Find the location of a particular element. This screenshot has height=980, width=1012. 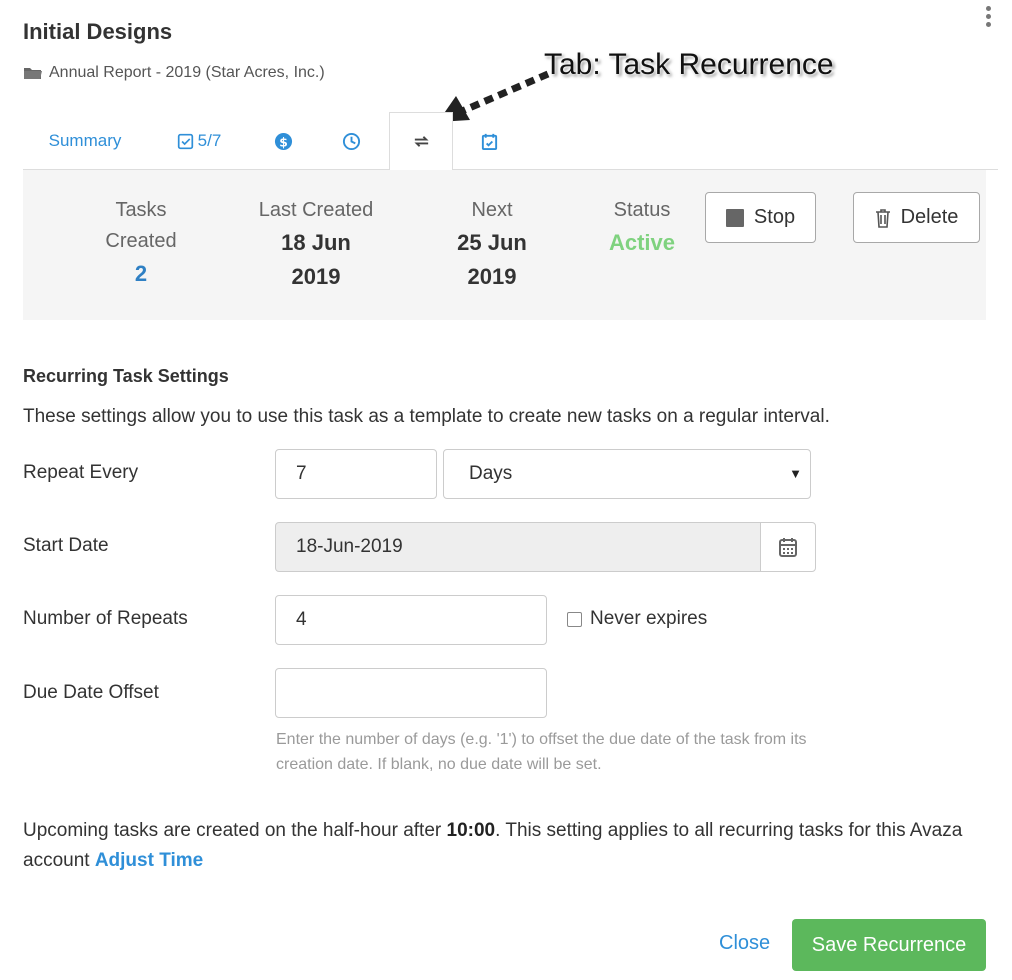

tab-checklist: 5/7 is located at coordinates (199, 141).